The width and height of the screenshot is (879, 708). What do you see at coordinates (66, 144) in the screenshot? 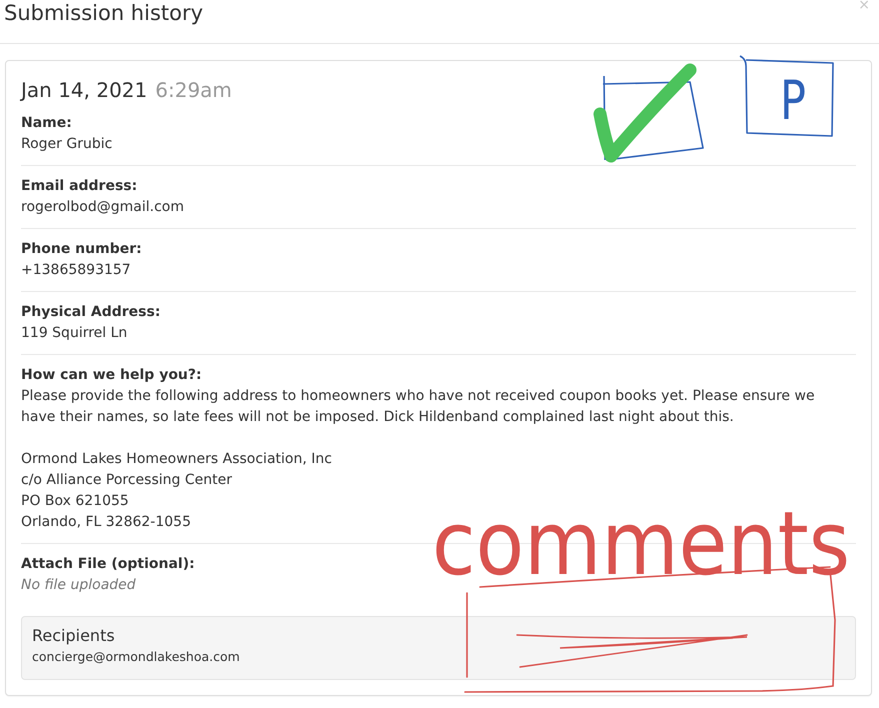
I see `field-value: Roger Grubic` at bounding box center [66, 144].